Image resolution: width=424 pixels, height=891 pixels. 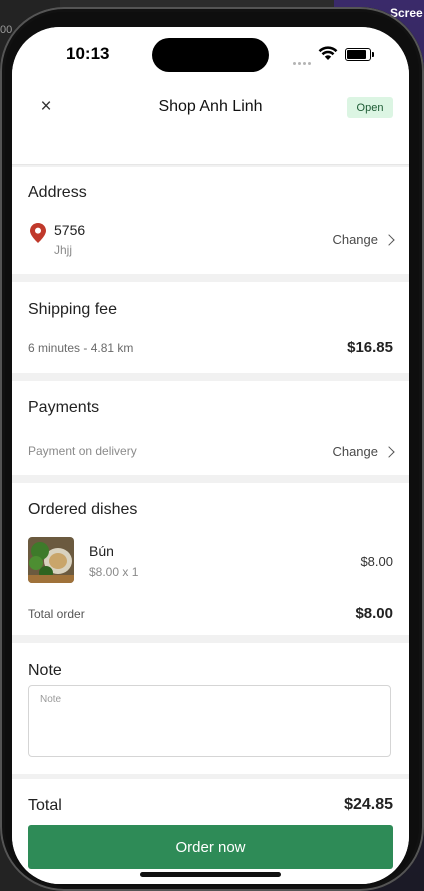 What do you see at coordinates (210, 874) in the screenshot?
I see `home-indicator` at bounding box center [210, 874].